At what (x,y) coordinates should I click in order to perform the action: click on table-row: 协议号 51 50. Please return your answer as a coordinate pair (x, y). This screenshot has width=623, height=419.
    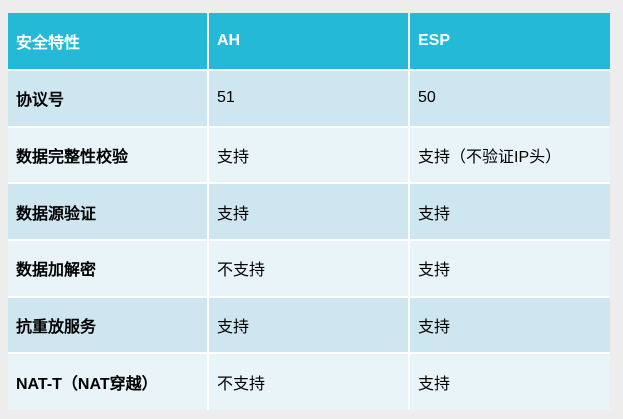
    Looking at the image, I should click on (309, 99).